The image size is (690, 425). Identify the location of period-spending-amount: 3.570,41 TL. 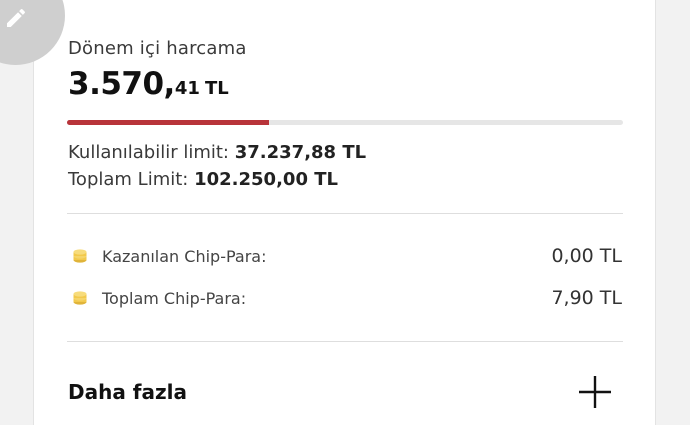
(148, 84).